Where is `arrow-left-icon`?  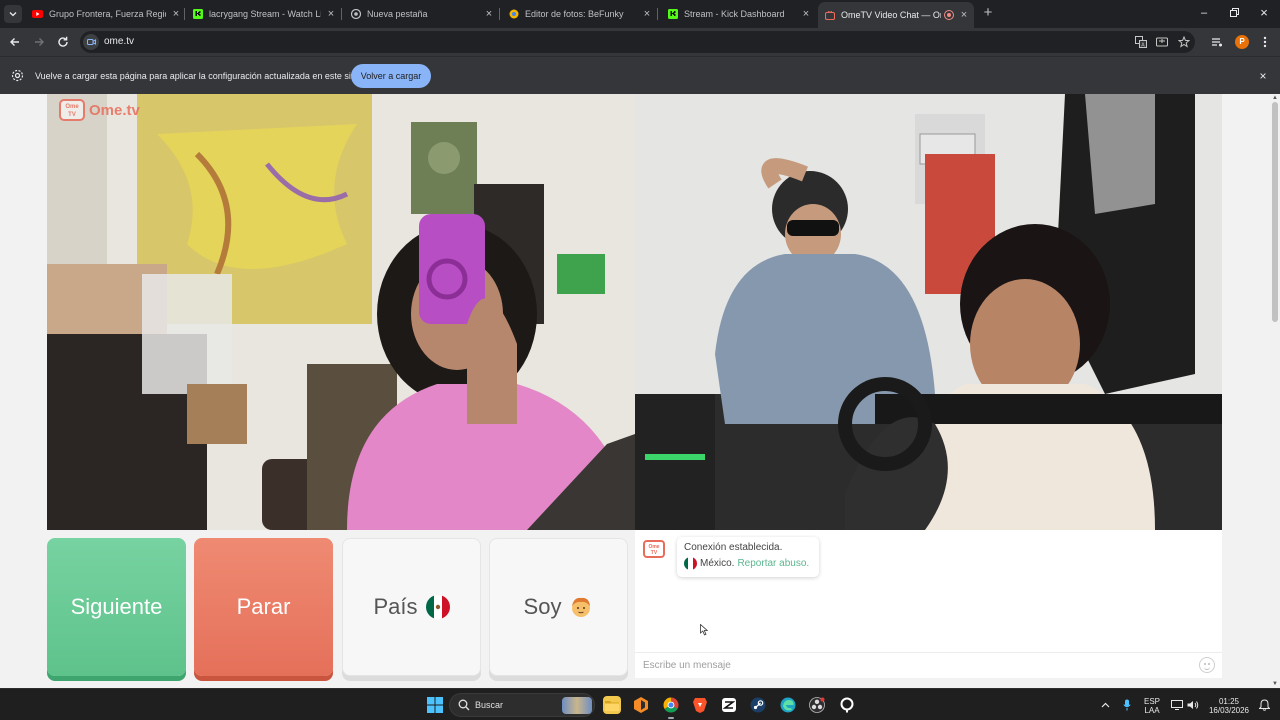
arrow-left-icon is located at coordinates (14, 42).